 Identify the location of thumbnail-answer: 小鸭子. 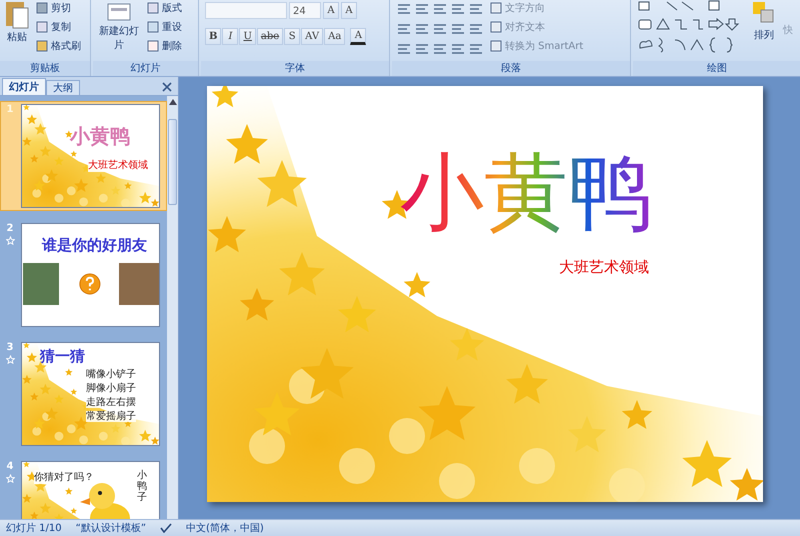
(142, 486).